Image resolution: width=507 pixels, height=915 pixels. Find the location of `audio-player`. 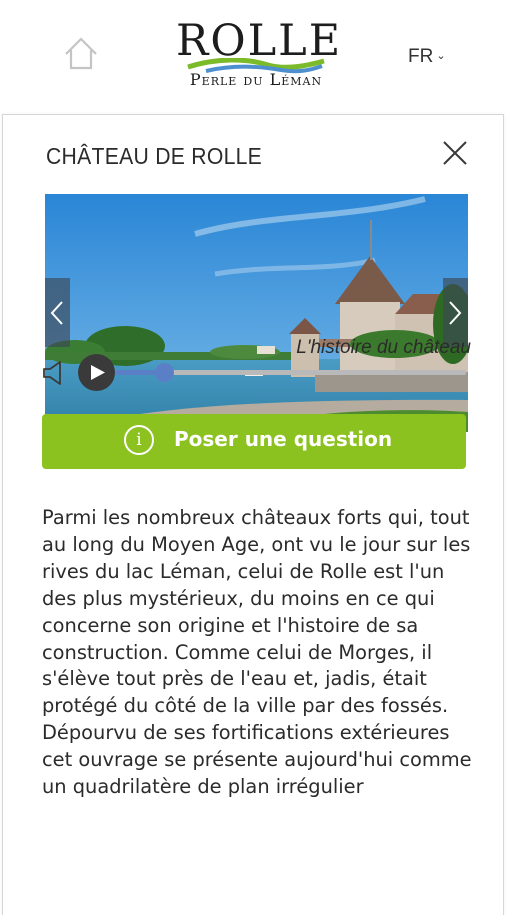

audio-player is located at coordinates (254, 374).